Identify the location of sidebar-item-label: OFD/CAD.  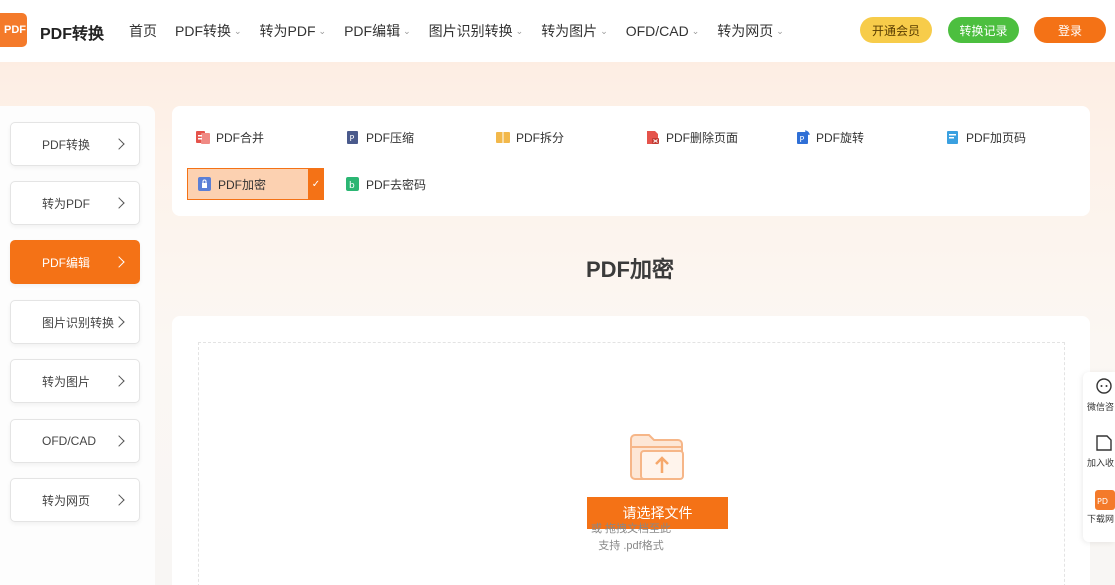
(69, 441).